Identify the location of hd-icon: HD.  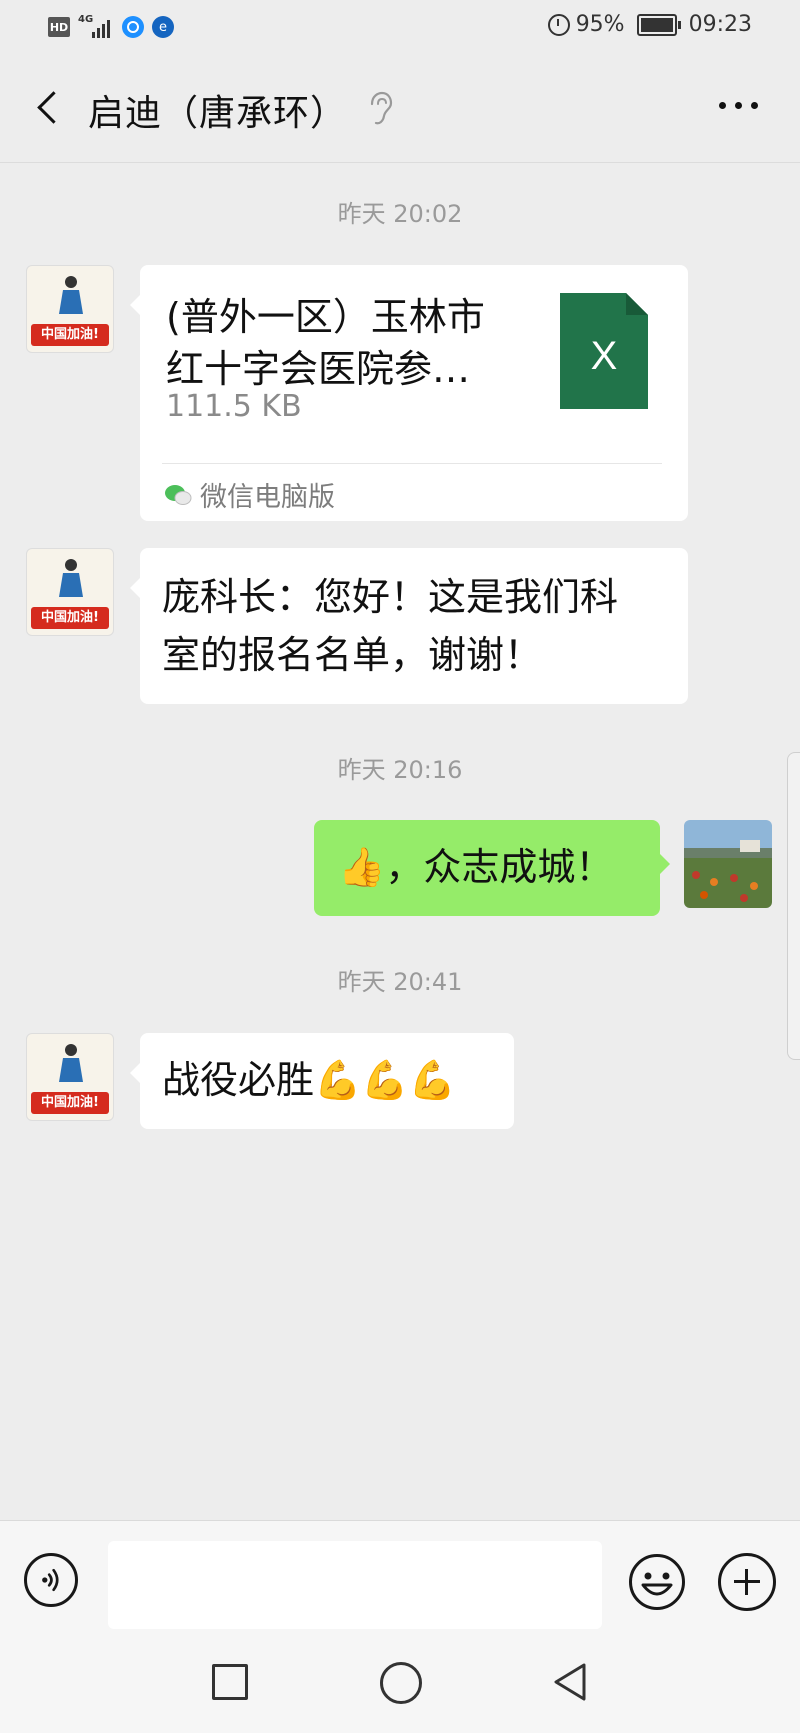
(59, 27).